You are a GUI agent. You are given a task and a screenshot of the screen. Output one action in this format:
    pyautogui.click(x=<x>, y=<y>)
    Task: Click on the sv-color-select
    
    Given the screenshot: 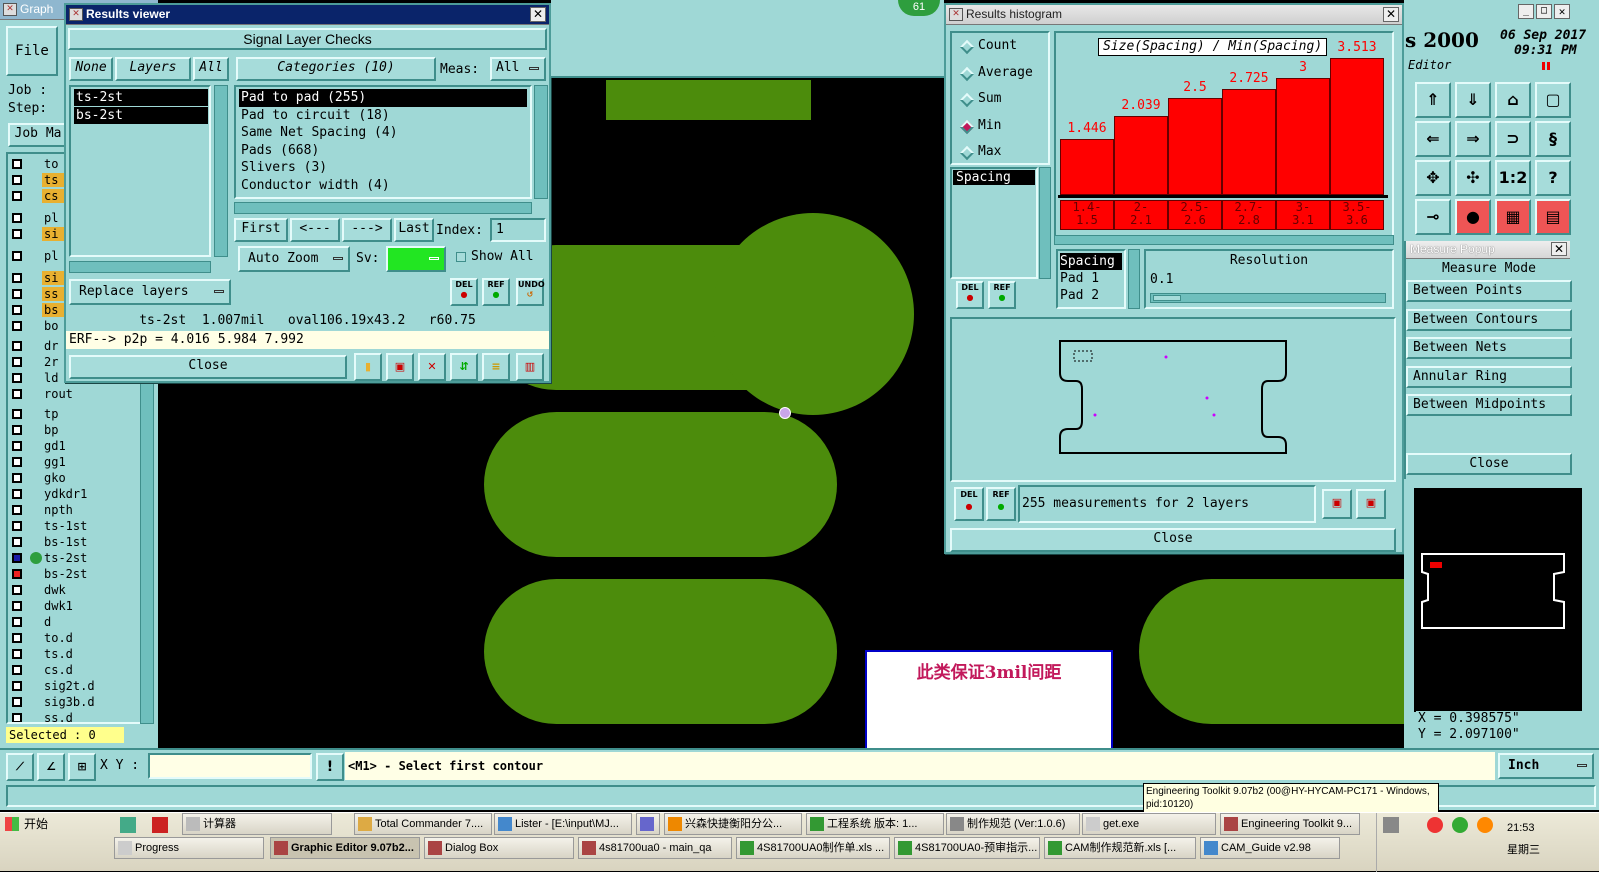 What is the action you would take?
    pyautogui.click(x=416, y=259)
    